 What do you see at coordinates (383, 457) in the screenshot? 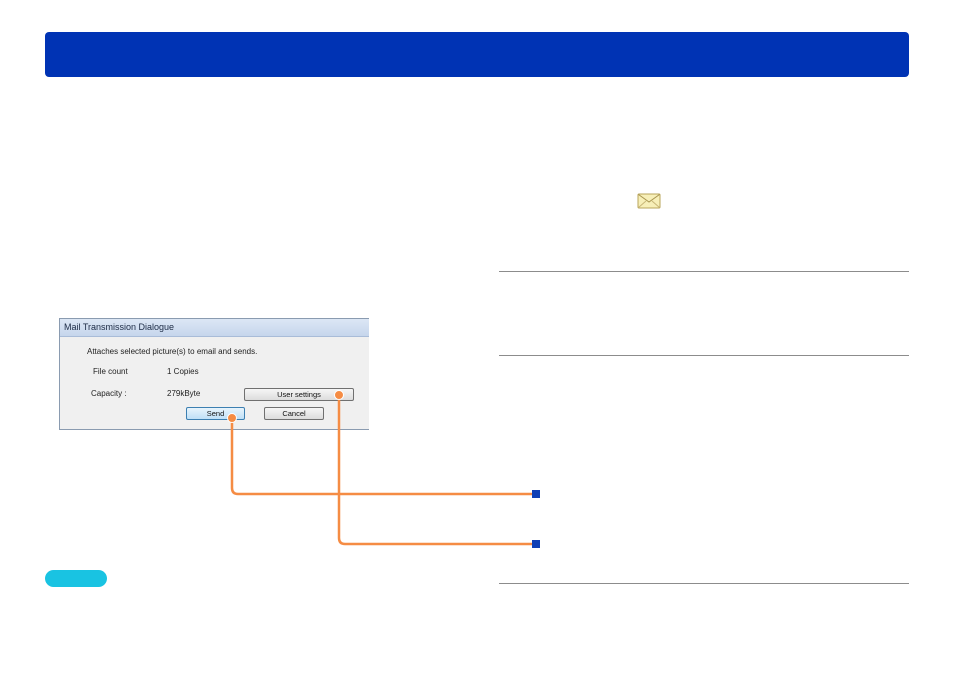
I see `send-callout-line` at bounding box center [383, 457].